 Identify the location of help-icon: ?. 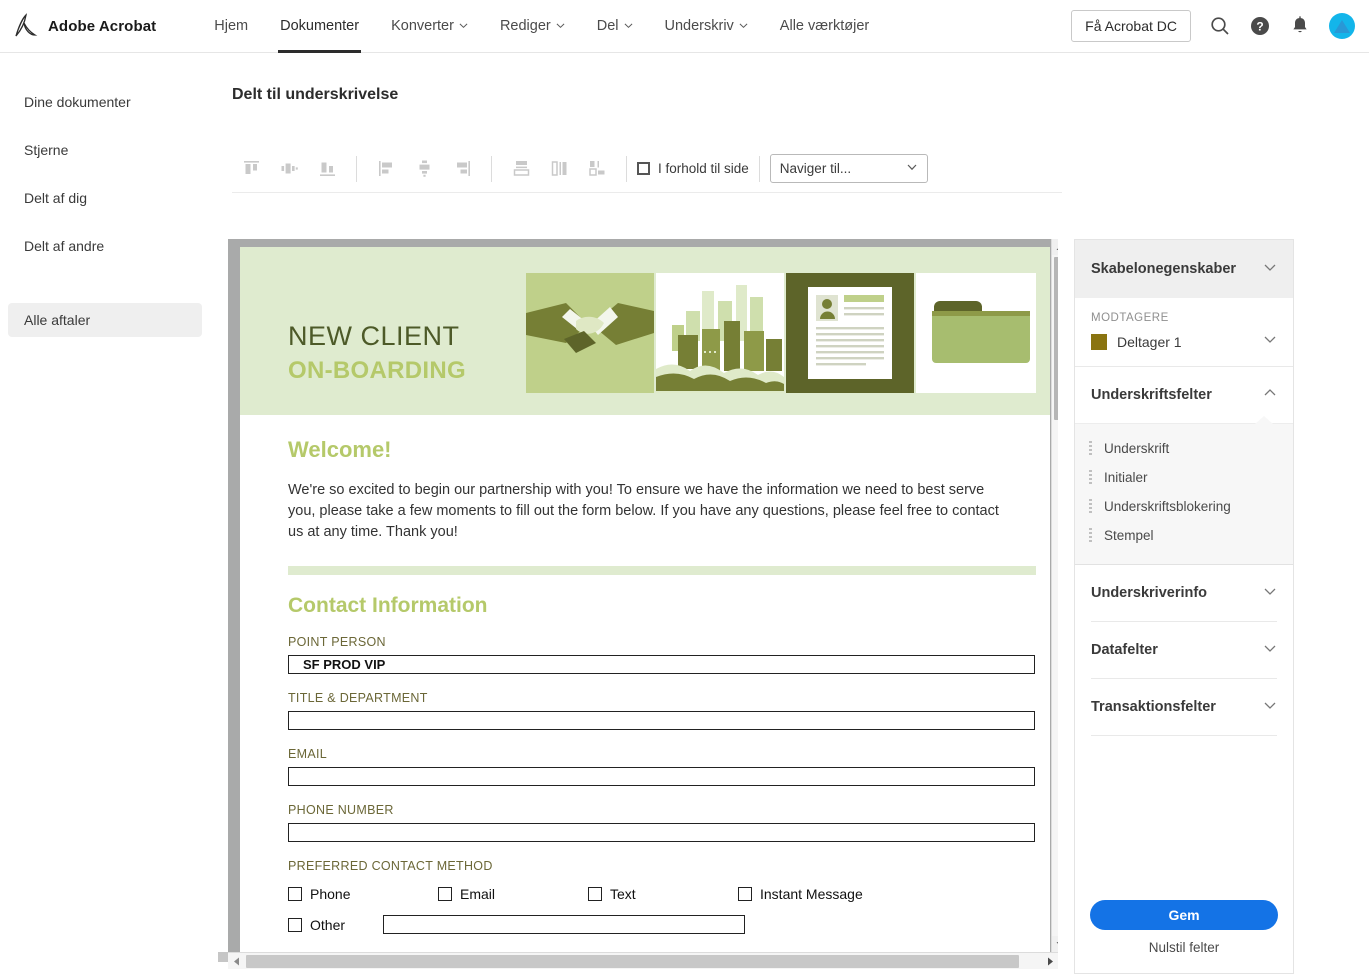
(1260, 26).